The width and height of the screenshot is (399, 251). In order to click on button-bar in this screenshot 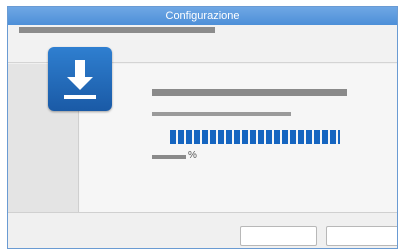, I will do `click(202, 230)`.